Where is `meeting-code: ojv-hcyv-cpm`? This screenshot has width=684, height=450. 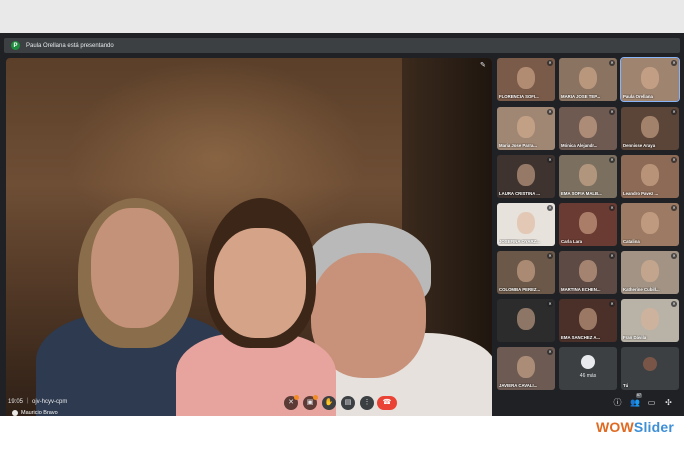
meeting-code: ojv-hcyv-cpm is located at coordinates (49, 402).